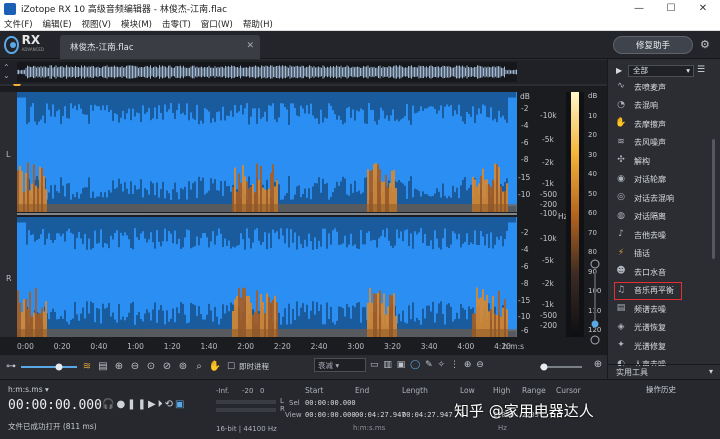  Describe the element at coordinates (648, 290) in the screenshot. I see `module-item: ♫ 音乐再平衡` at that location.